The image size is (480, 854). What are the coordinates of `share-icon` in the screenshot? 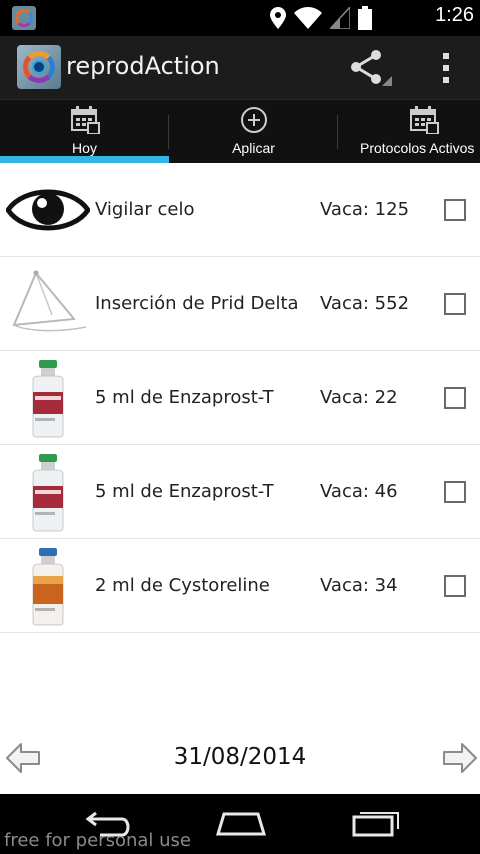 It's located at (371, 68).